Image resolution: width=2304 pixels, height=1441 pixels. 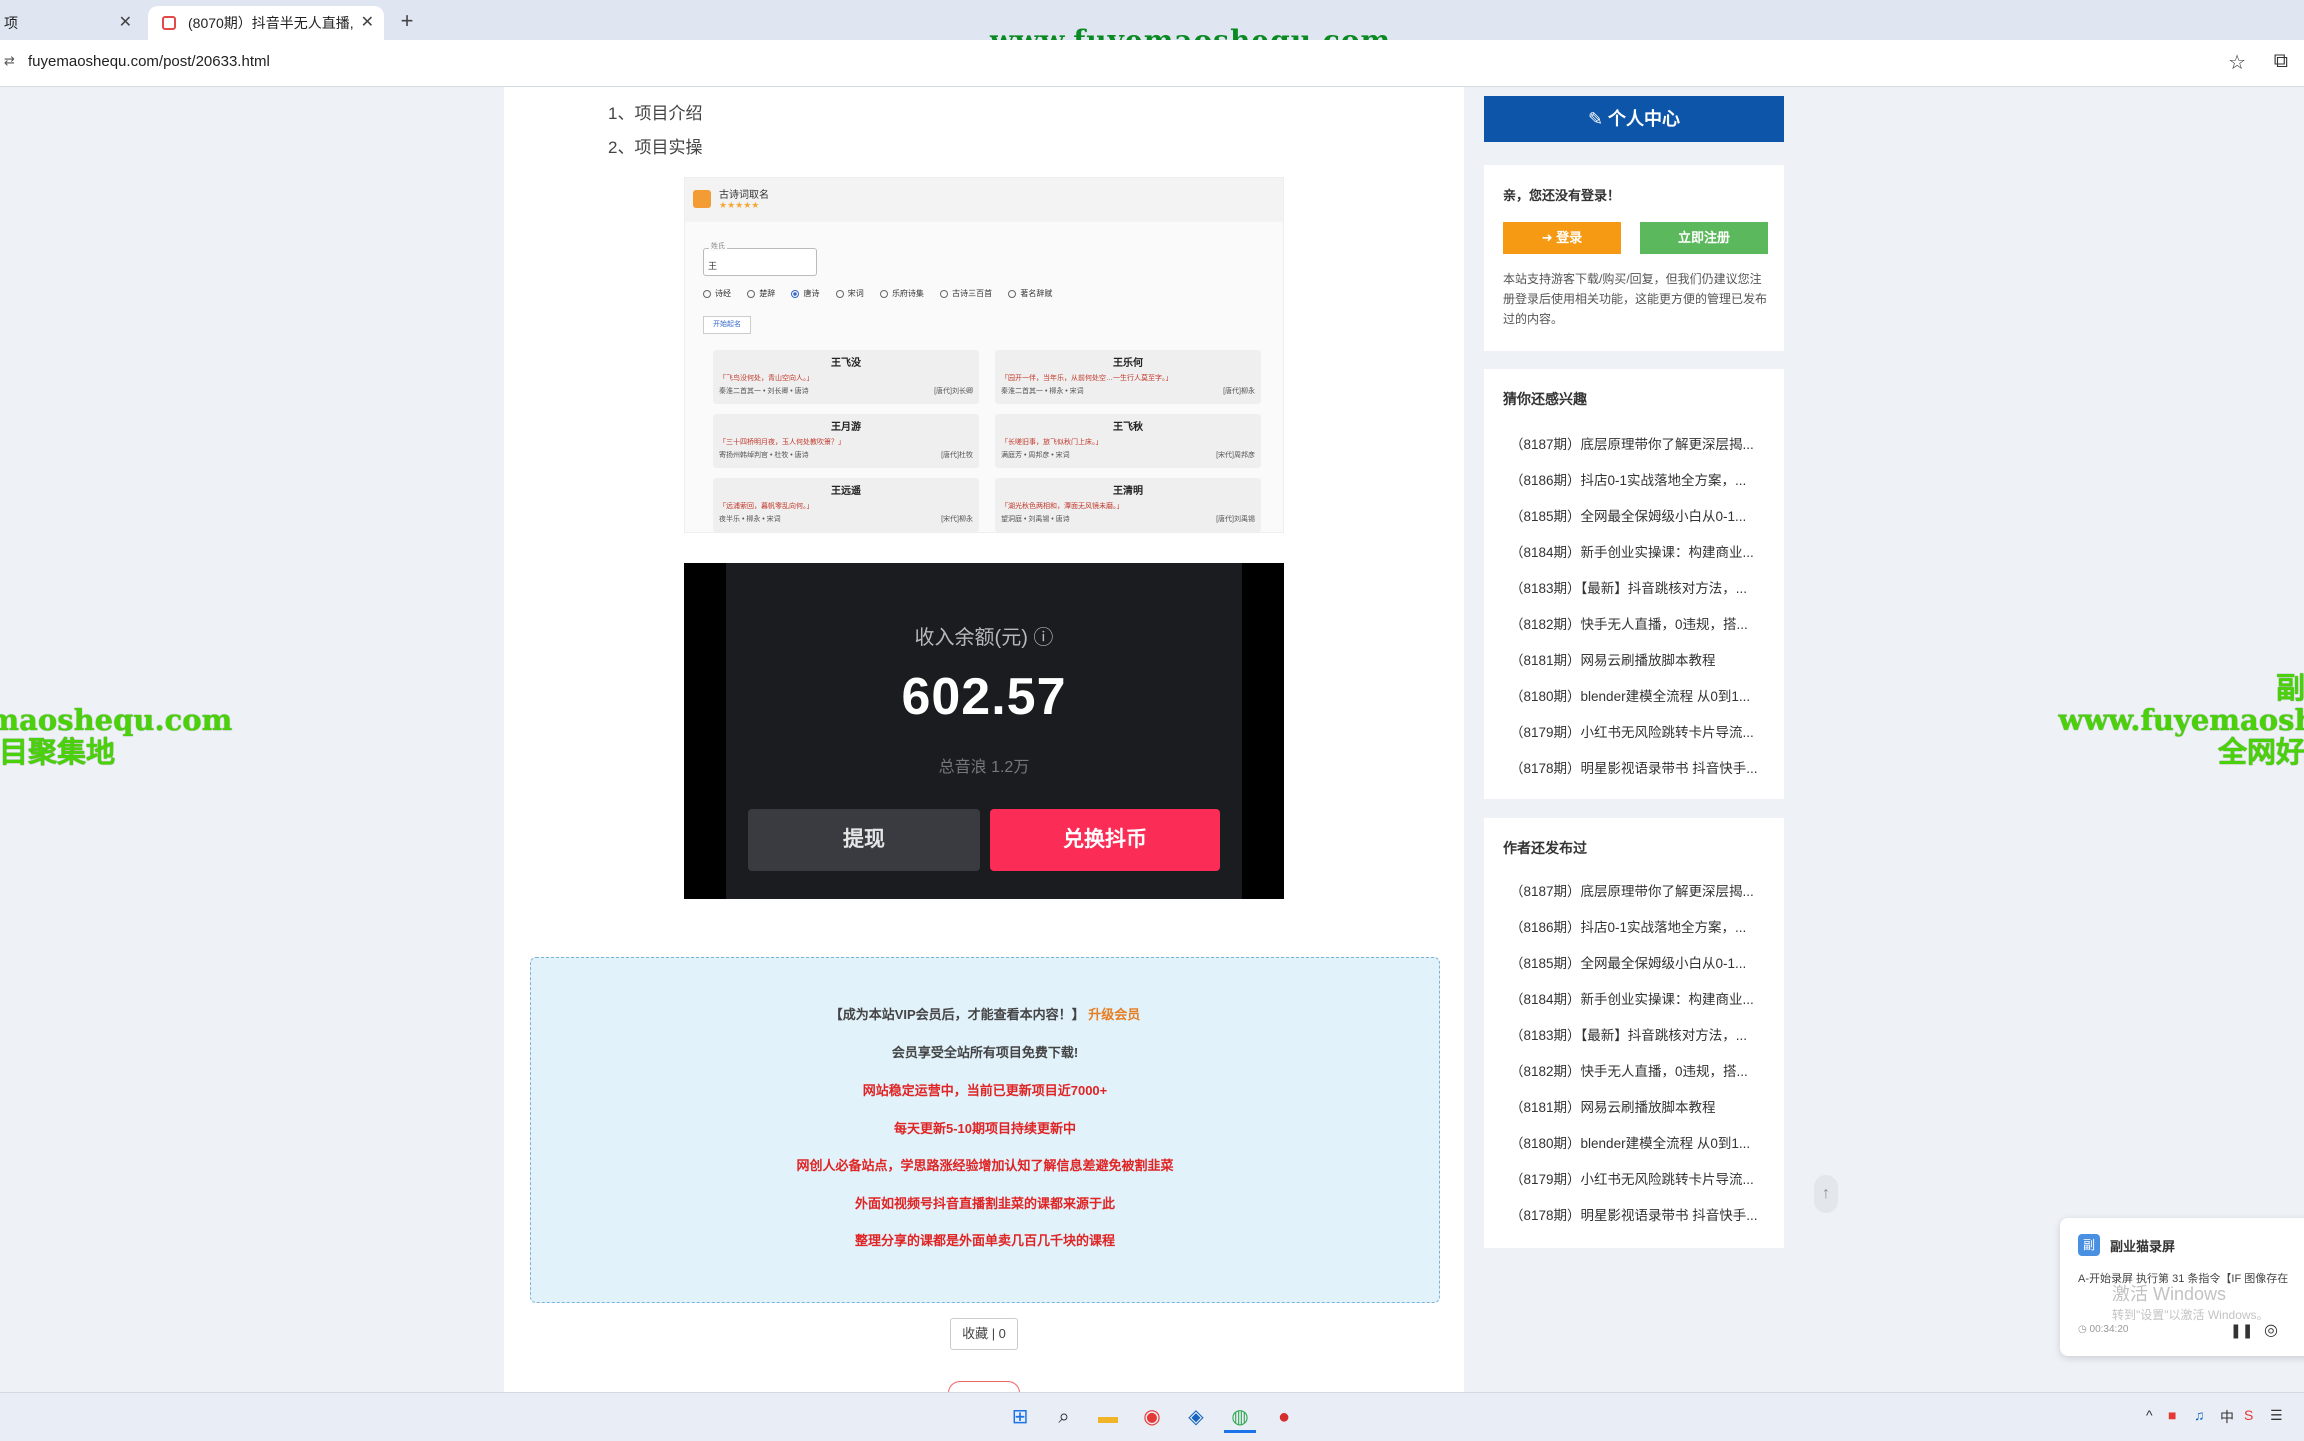 I want to click on vip-red-line: 整理分享的课都是外面单卖几百几千块的课程, so click(x=984, y=1240).